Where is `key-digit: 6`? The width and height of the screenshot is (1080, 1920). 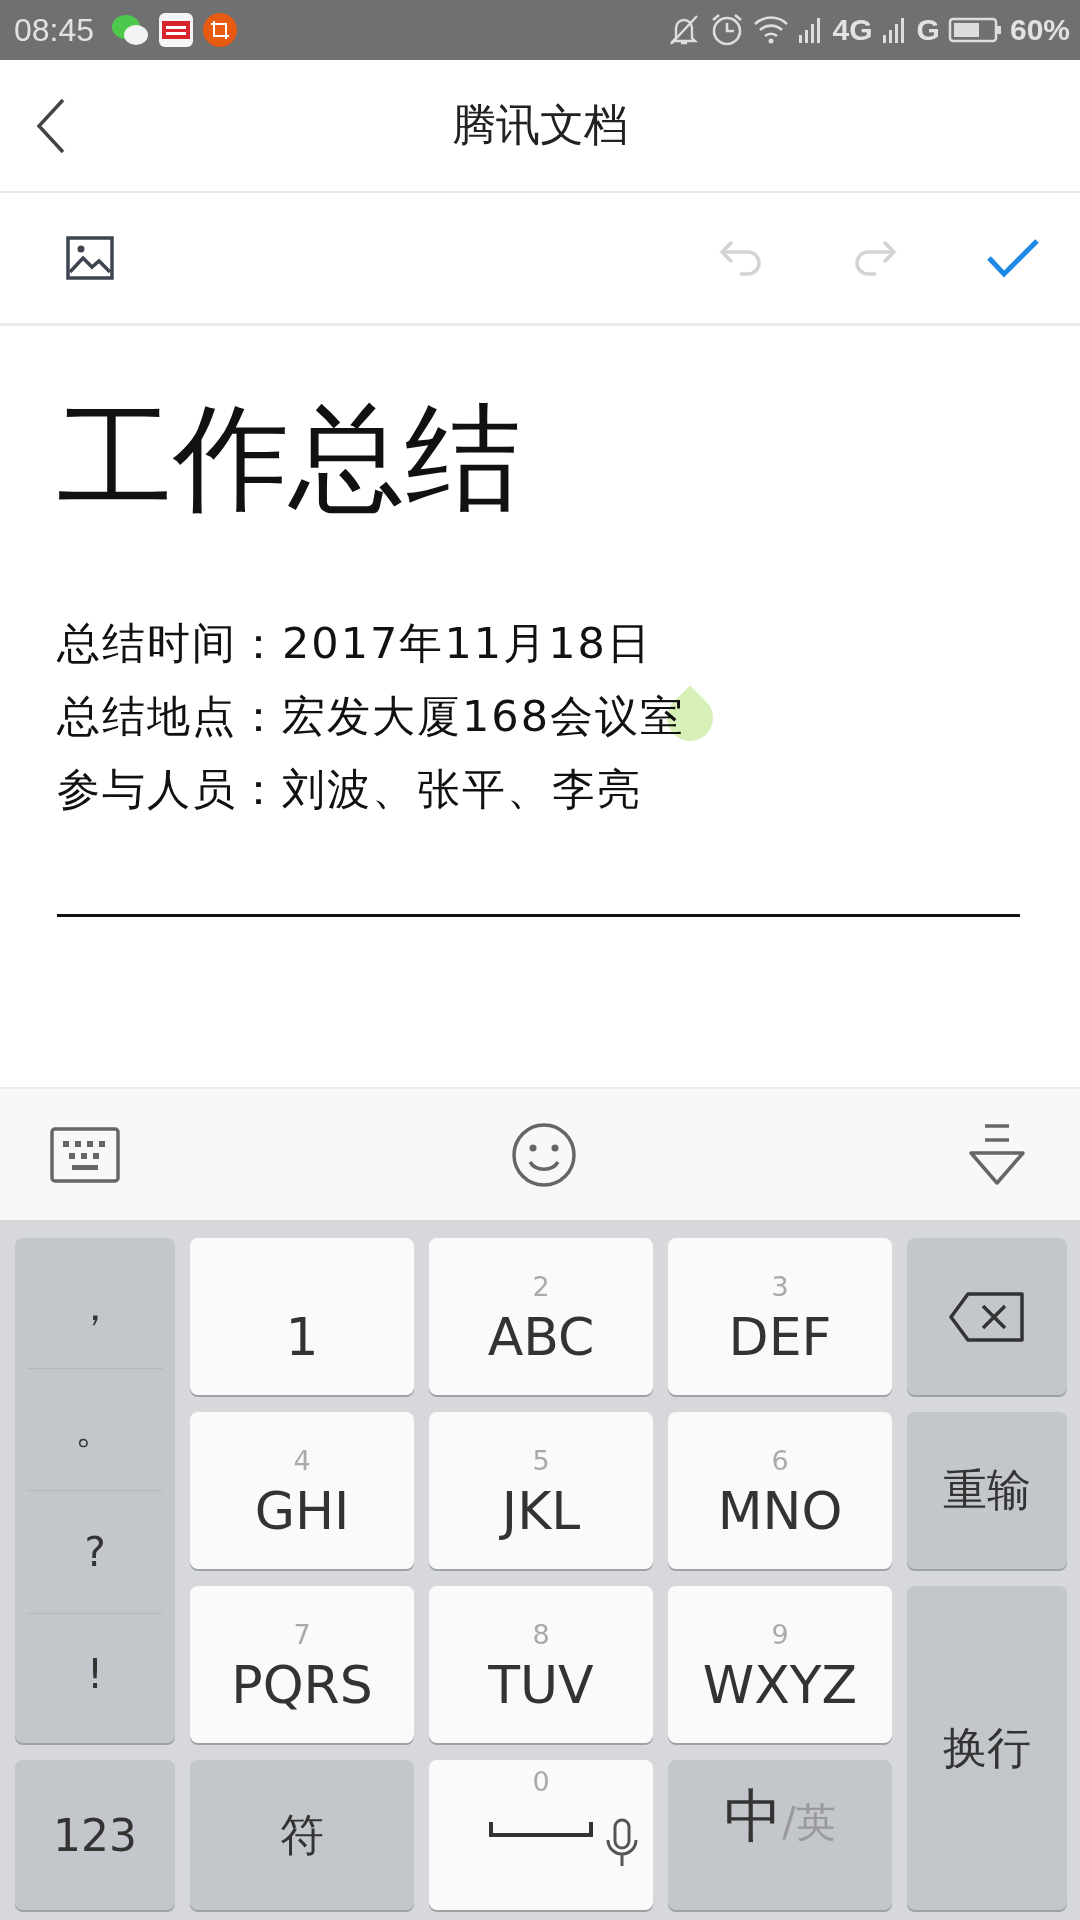
key-digit: 6 is located at coordinates (780, 1461).